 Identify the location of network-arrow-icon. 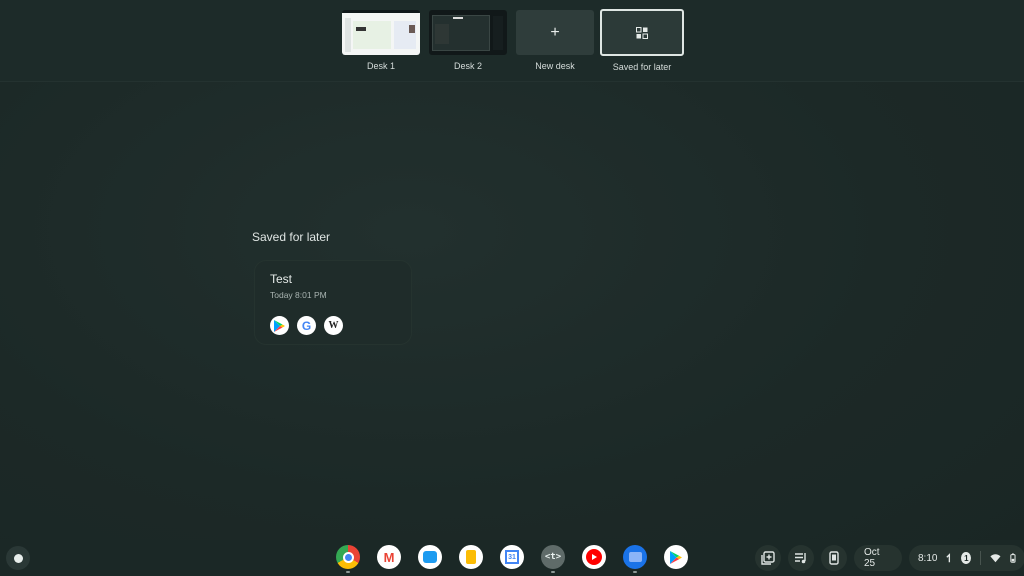
(948, 557).